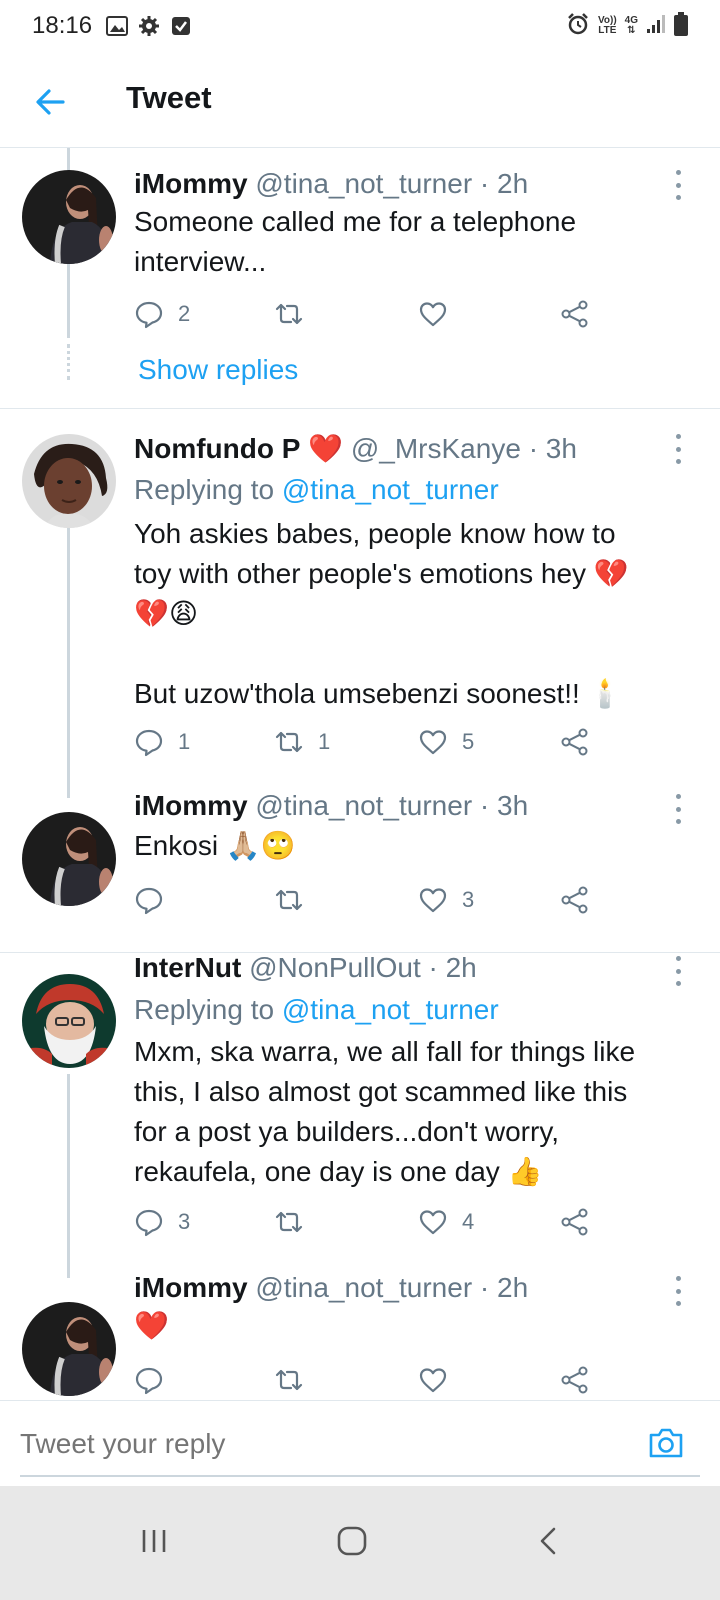 The height and width of the screenshot is (1600, 720). I want to click on reply-composer, so click(360, 1443).